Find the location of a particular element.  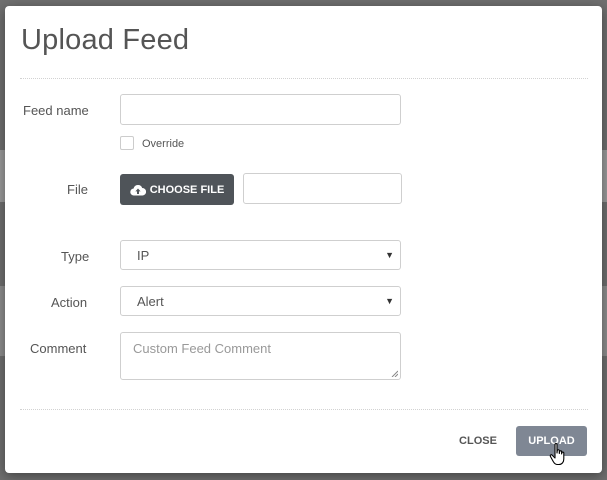

footer-divider is located at coordinates (304, 409).